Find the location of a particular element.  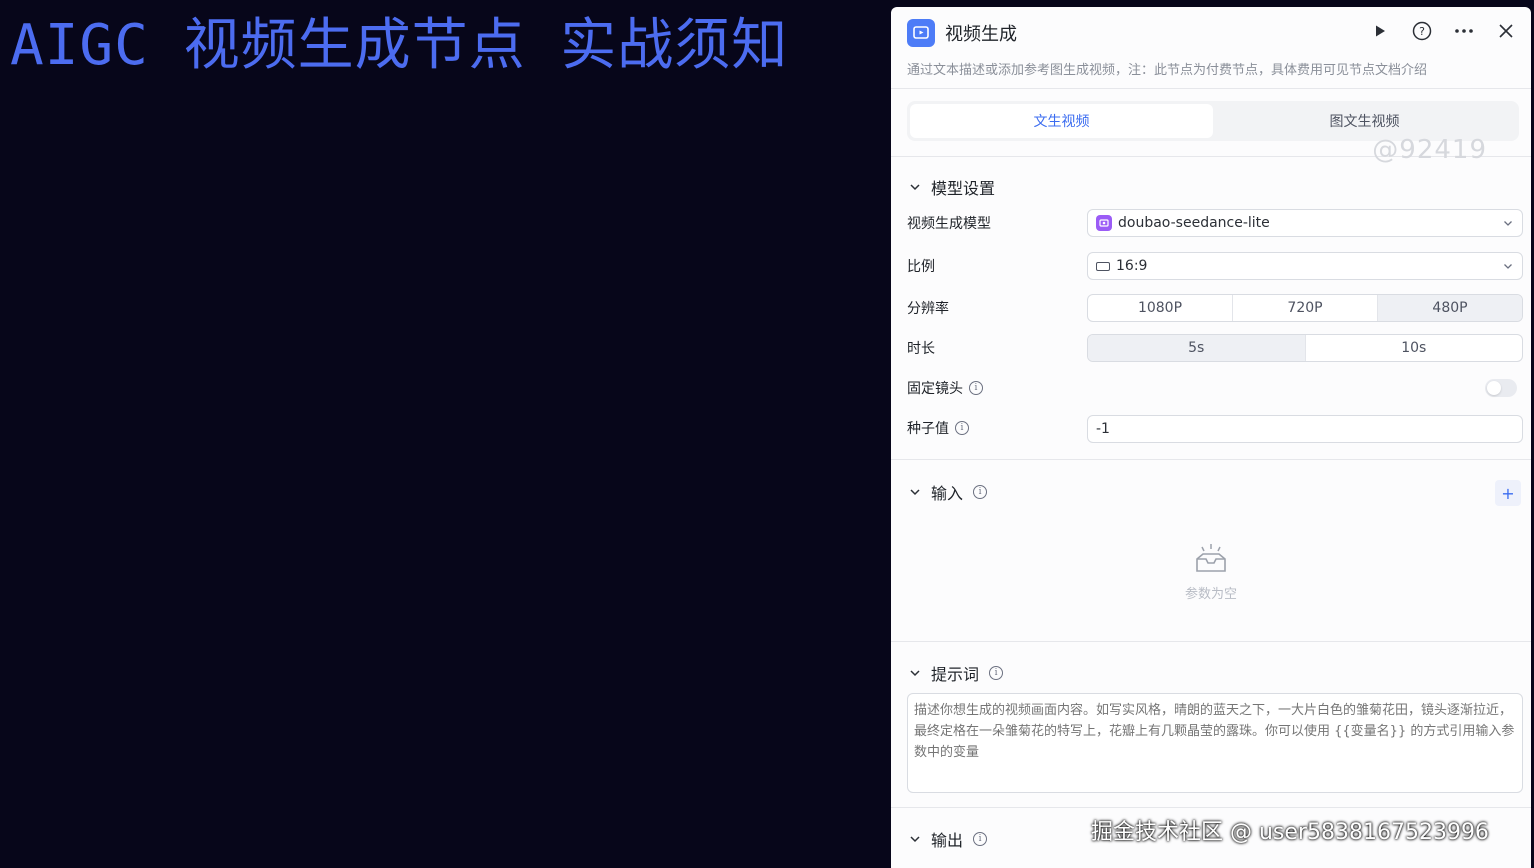

input-section-header: 输入 i is located at coordinates (948, 492).